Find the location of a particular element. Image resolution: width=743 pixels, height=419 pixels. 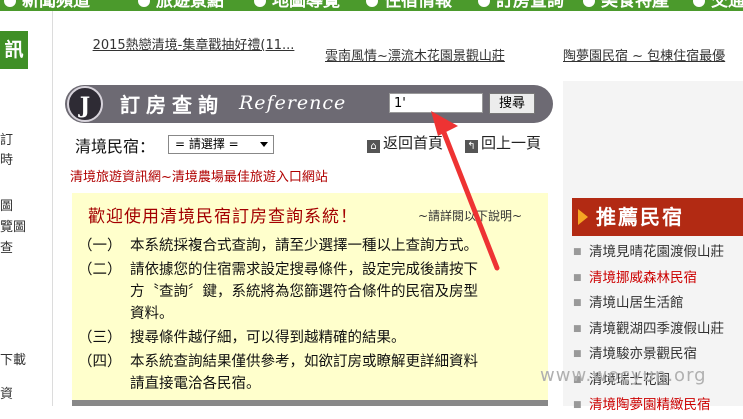

detail-hint: ~請詳閱以下說明~ is located at coordinates (470, 216).